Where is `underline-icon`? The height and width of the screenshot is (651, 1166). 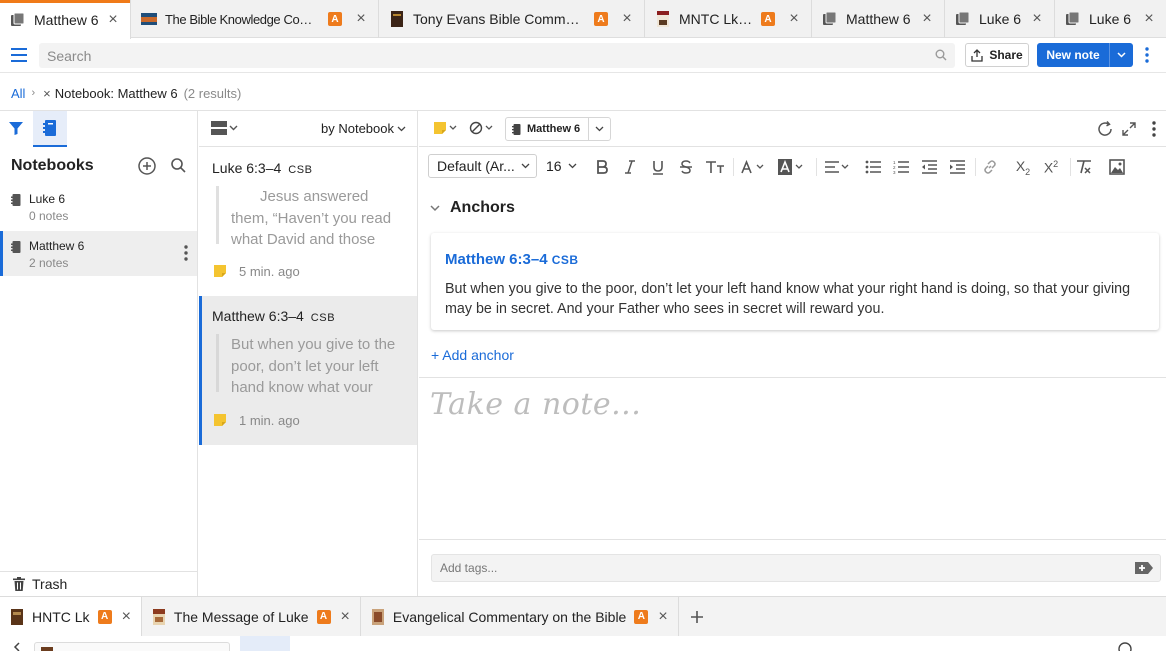 underline-icon is located at coordinates (658, 167).